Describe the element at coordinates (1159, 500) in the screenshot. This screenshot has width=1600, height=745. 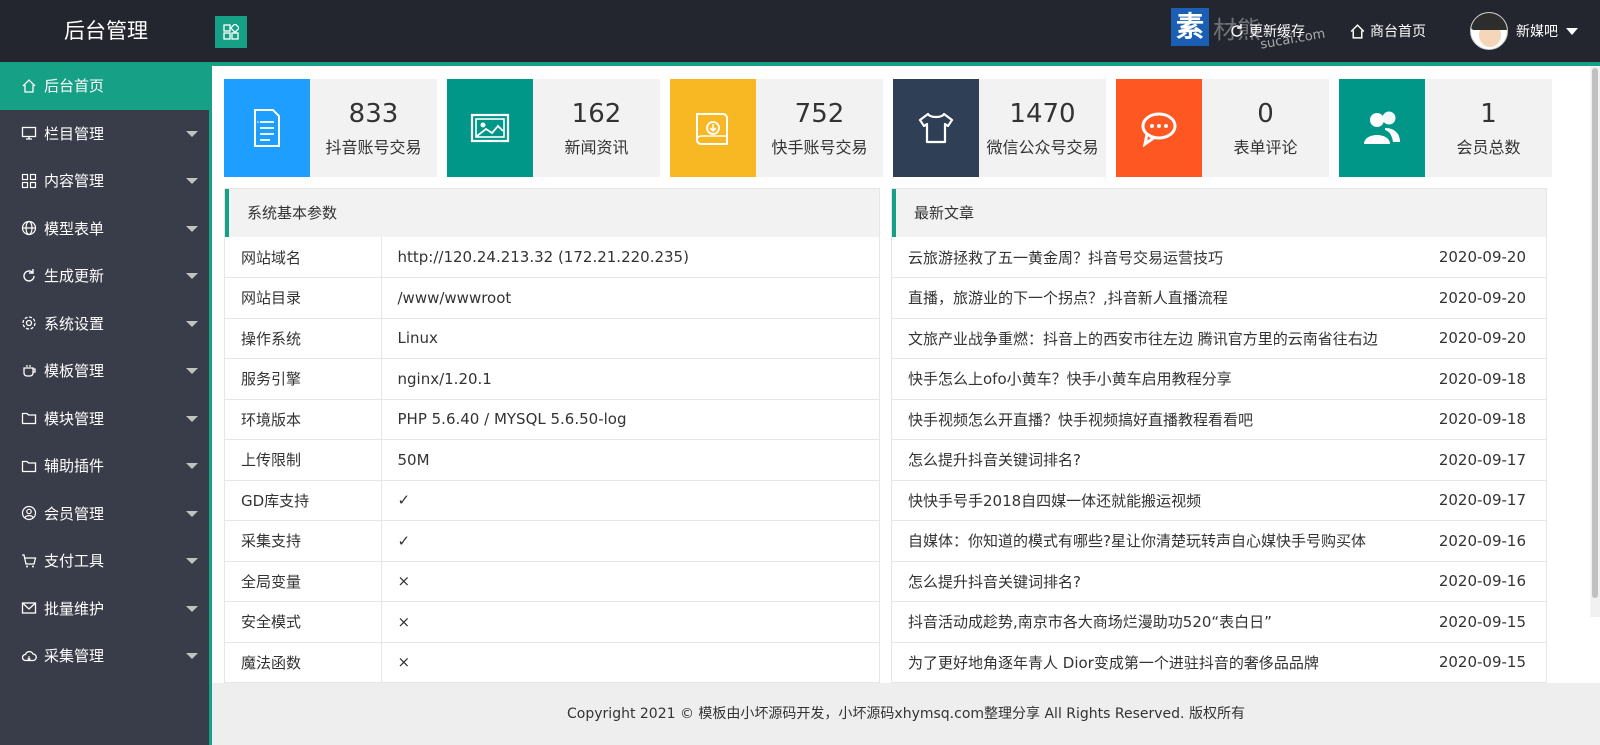
I see `article-title-link: 快快手号手2018自四媒一体还就能搬运视频` at that location.